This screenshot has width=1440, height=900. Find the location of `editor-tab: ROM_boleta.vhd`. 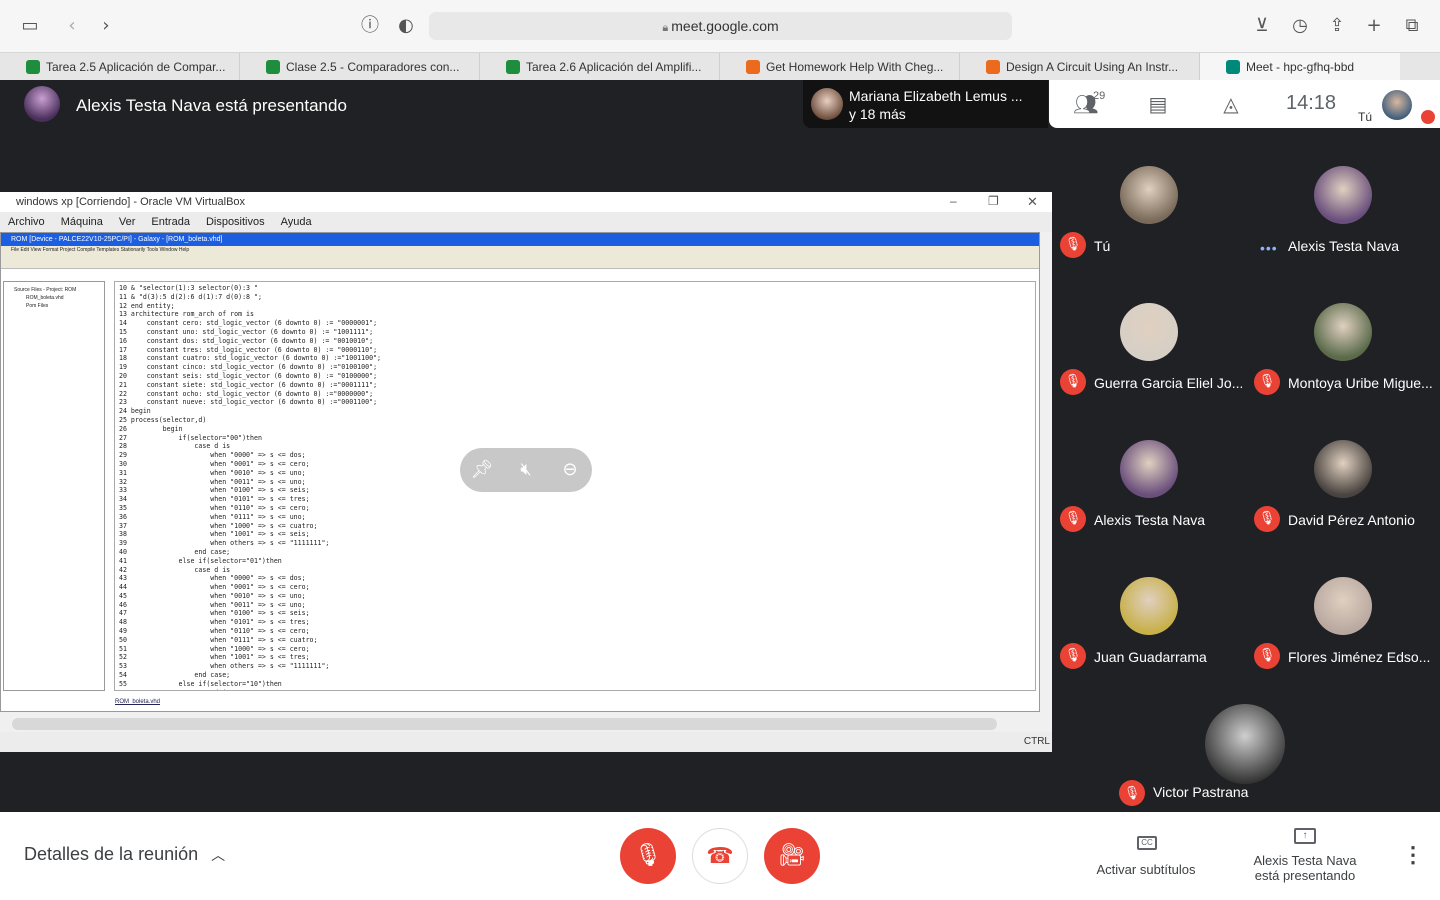

editor-tab: ROM_boleta.vhd is located at coordinates (137, 702).